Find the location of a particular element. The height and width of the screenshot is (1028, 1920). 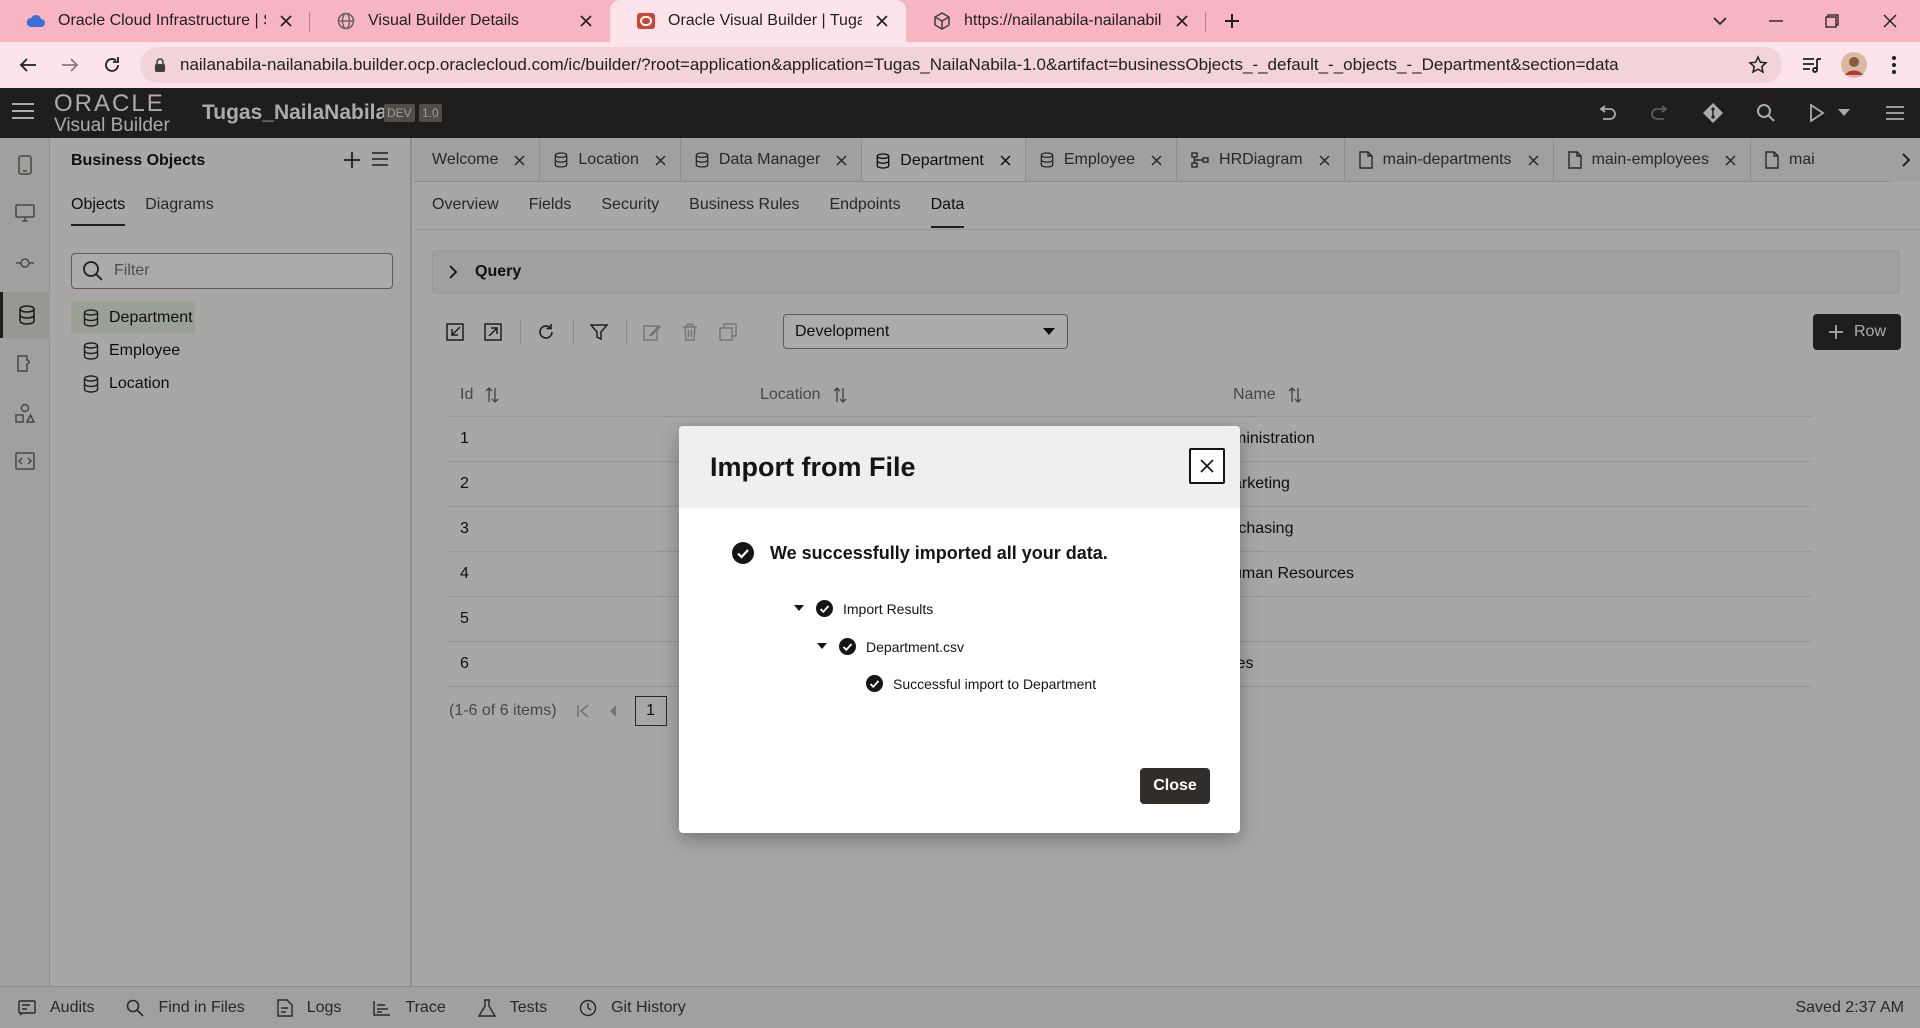

globe-icon is located at coordinates (346, 21).